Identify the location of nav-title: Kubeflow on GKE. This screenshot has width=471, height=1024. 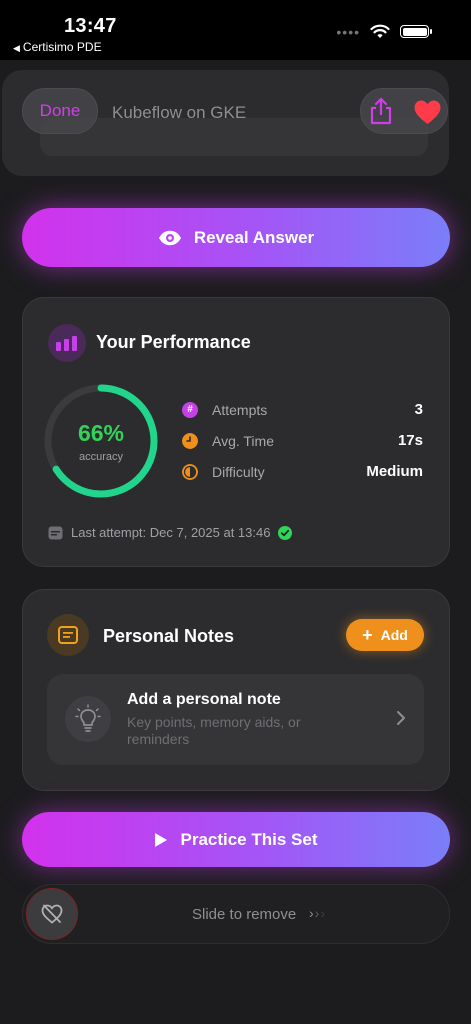
(179, 112).